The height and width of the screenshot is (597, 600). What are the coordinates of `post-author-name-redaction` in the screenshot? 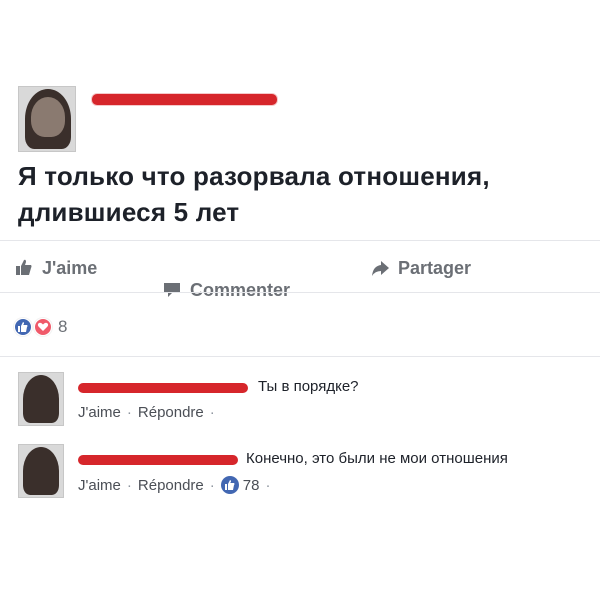 It's located at (184, 99).